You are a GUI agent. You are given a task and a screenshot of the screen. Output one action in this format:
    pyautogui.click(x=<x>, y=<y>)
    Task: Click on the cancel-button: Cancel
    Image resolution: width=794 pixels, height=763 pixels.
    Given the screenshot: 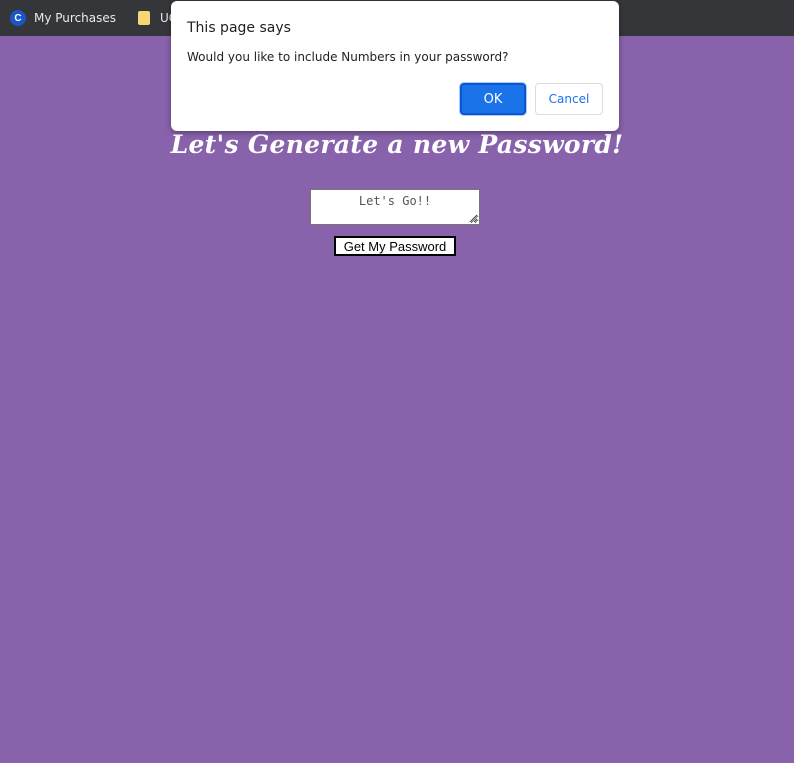 What is the action you would take?
    pyautogui.click(x=569, y=99)
    